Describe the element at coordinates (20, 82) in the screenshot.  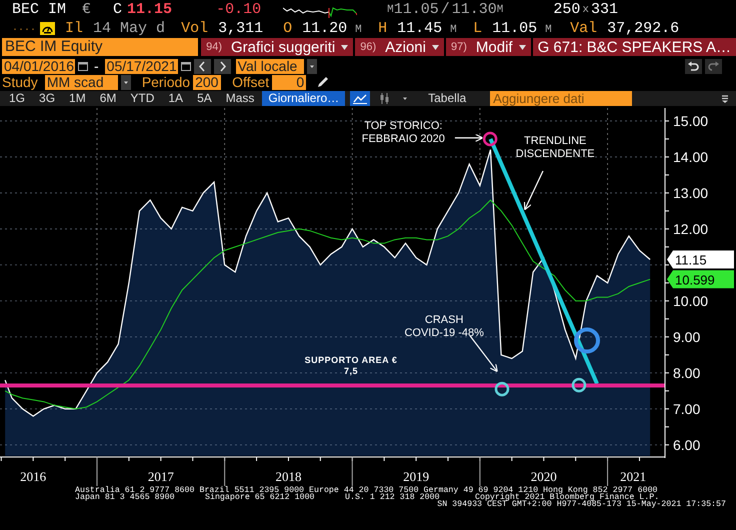
I see `study-label: Study` at that location.